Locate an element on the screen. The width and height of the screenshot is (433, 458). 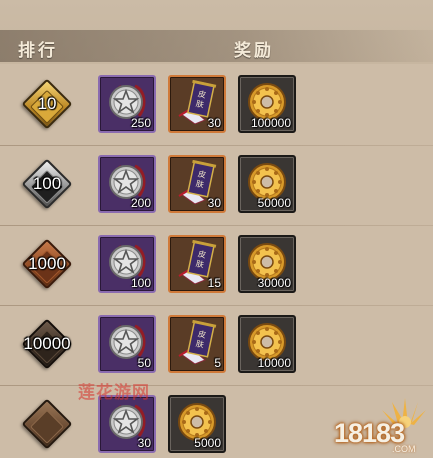
reward-count: 5 is located at coordinates (217, 363).